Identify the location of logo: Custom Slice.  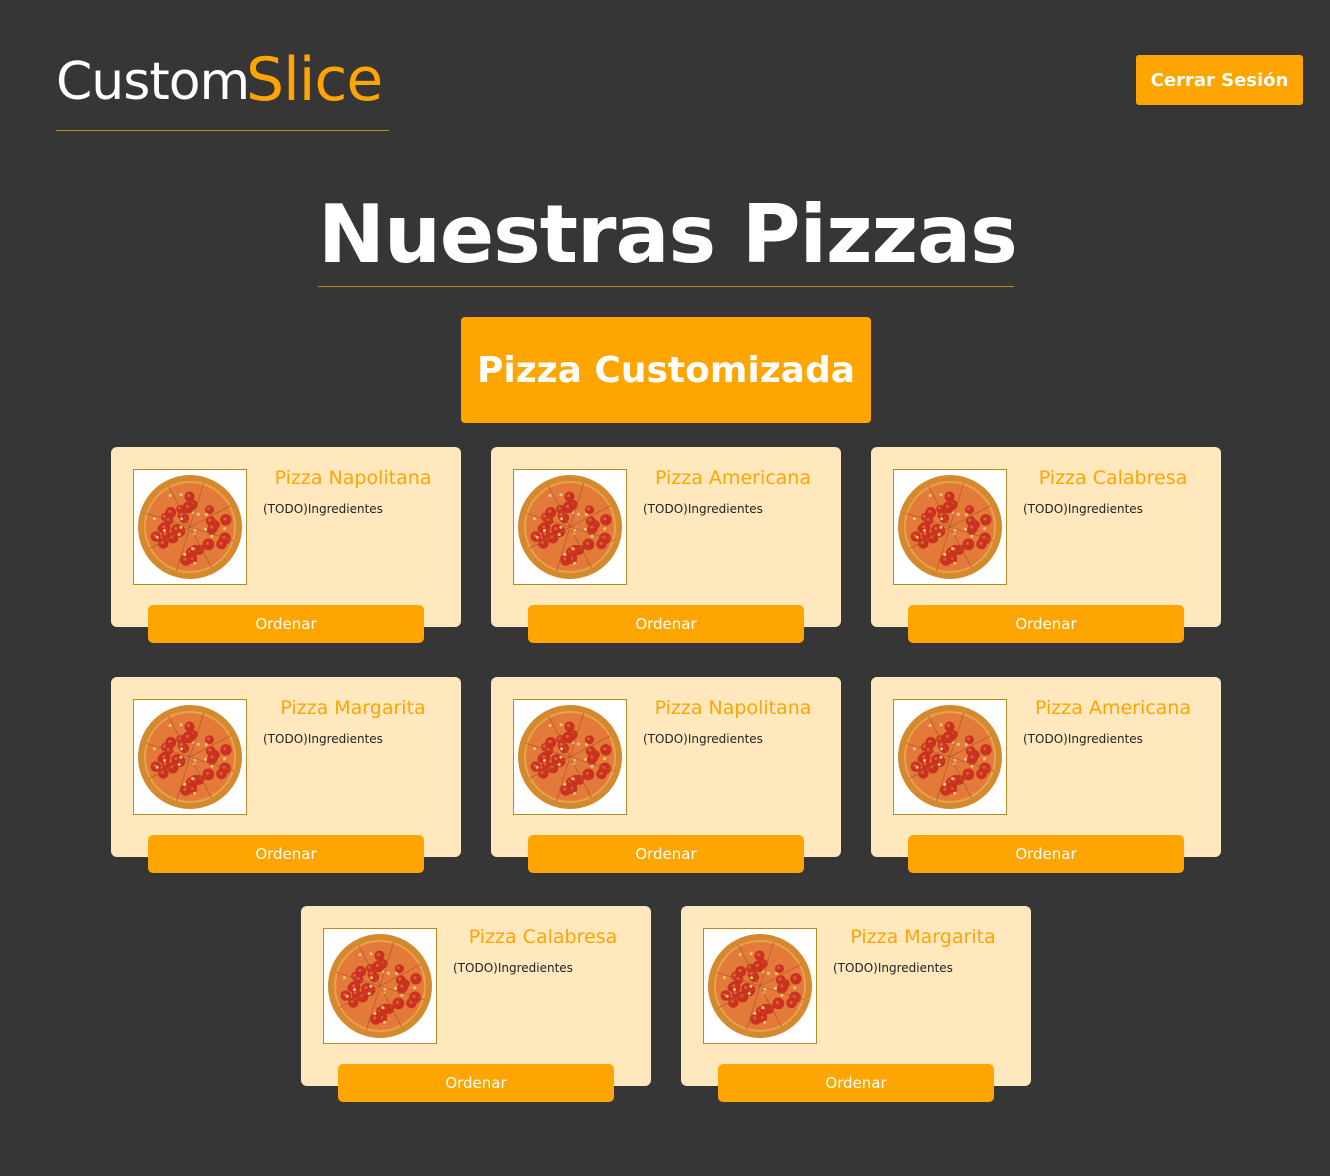
(222, 90).